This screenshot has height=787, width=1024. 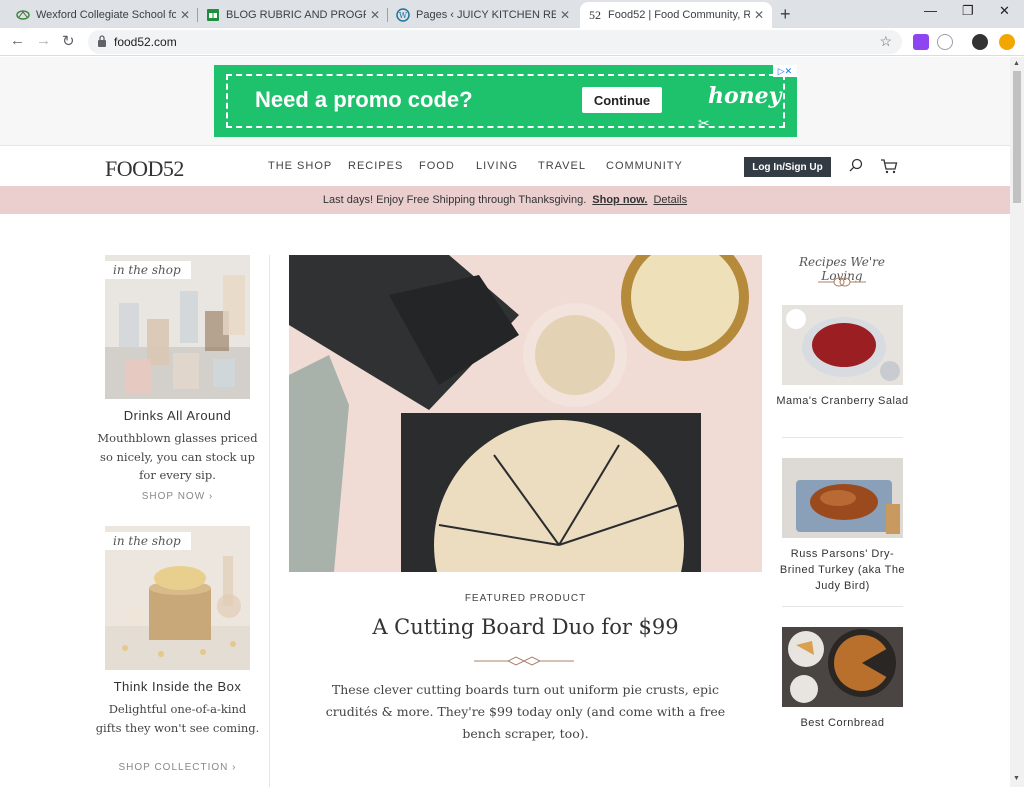 What do you see at coordinates (785, 14) in the screenshot?
I see `new-tab-button: +` at bounding box center [785, 14].